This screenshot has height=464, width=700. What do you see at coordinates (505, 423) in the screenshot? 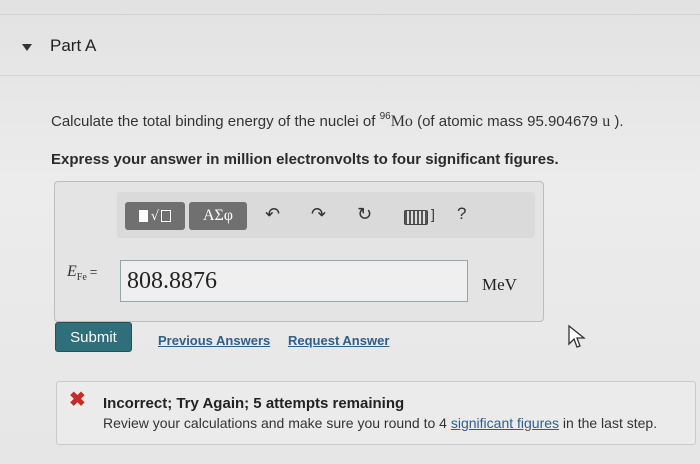
I see `significant-figures-link: significant figures` at bounding box center [505, 423].